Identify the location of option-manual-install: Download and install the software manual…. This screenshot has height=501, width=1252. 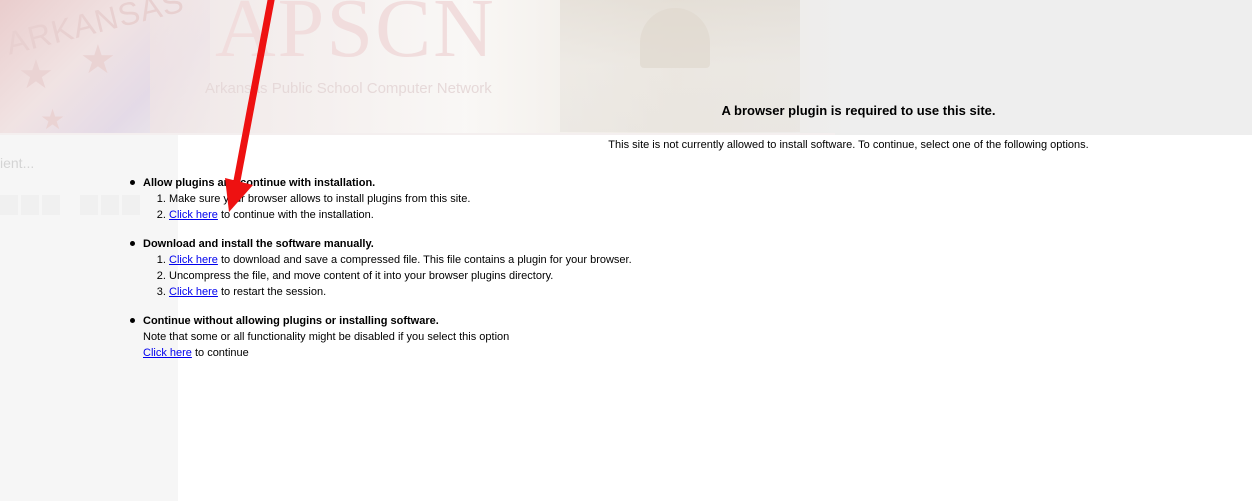
(380, 268).